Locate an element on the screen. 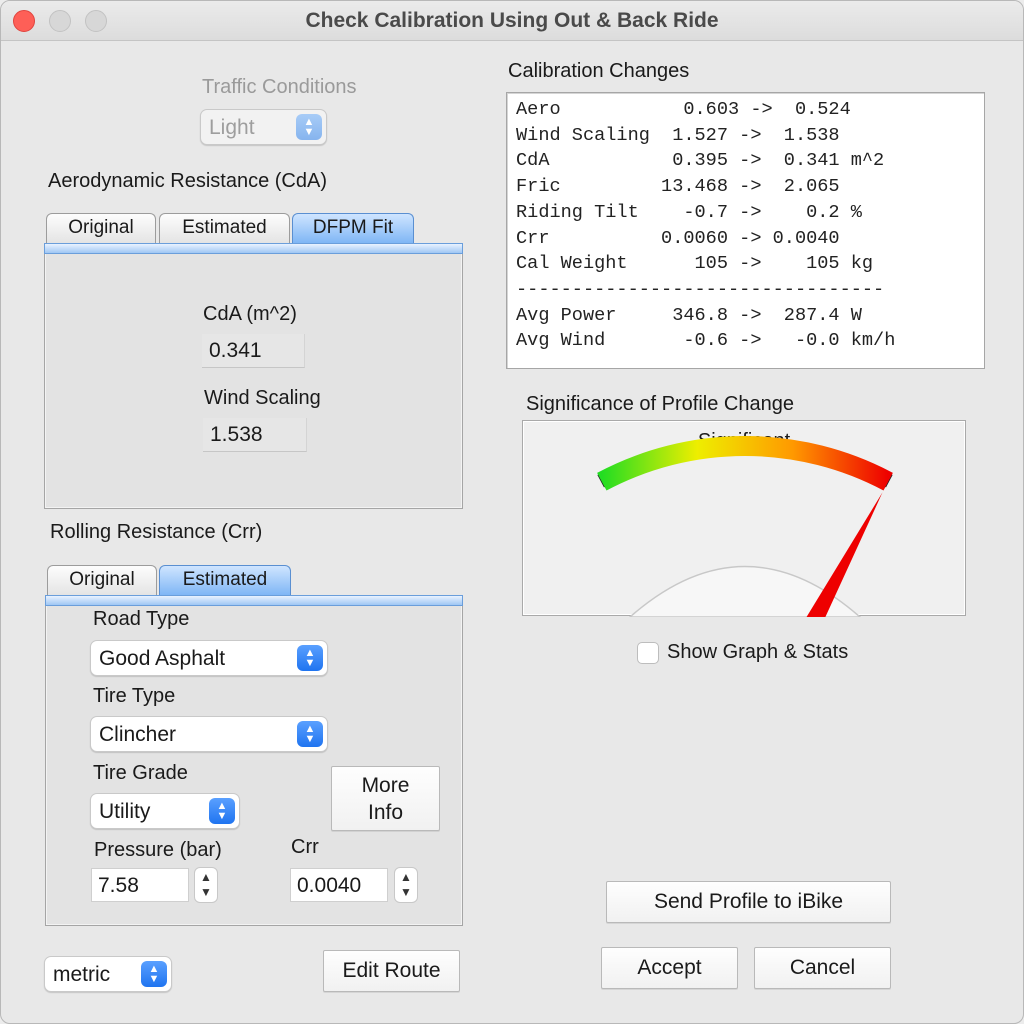 The height and width of the screenshot is (1024, 1024). show-graph-label: Show Graph & Stats is located at coordinates (758, 652).